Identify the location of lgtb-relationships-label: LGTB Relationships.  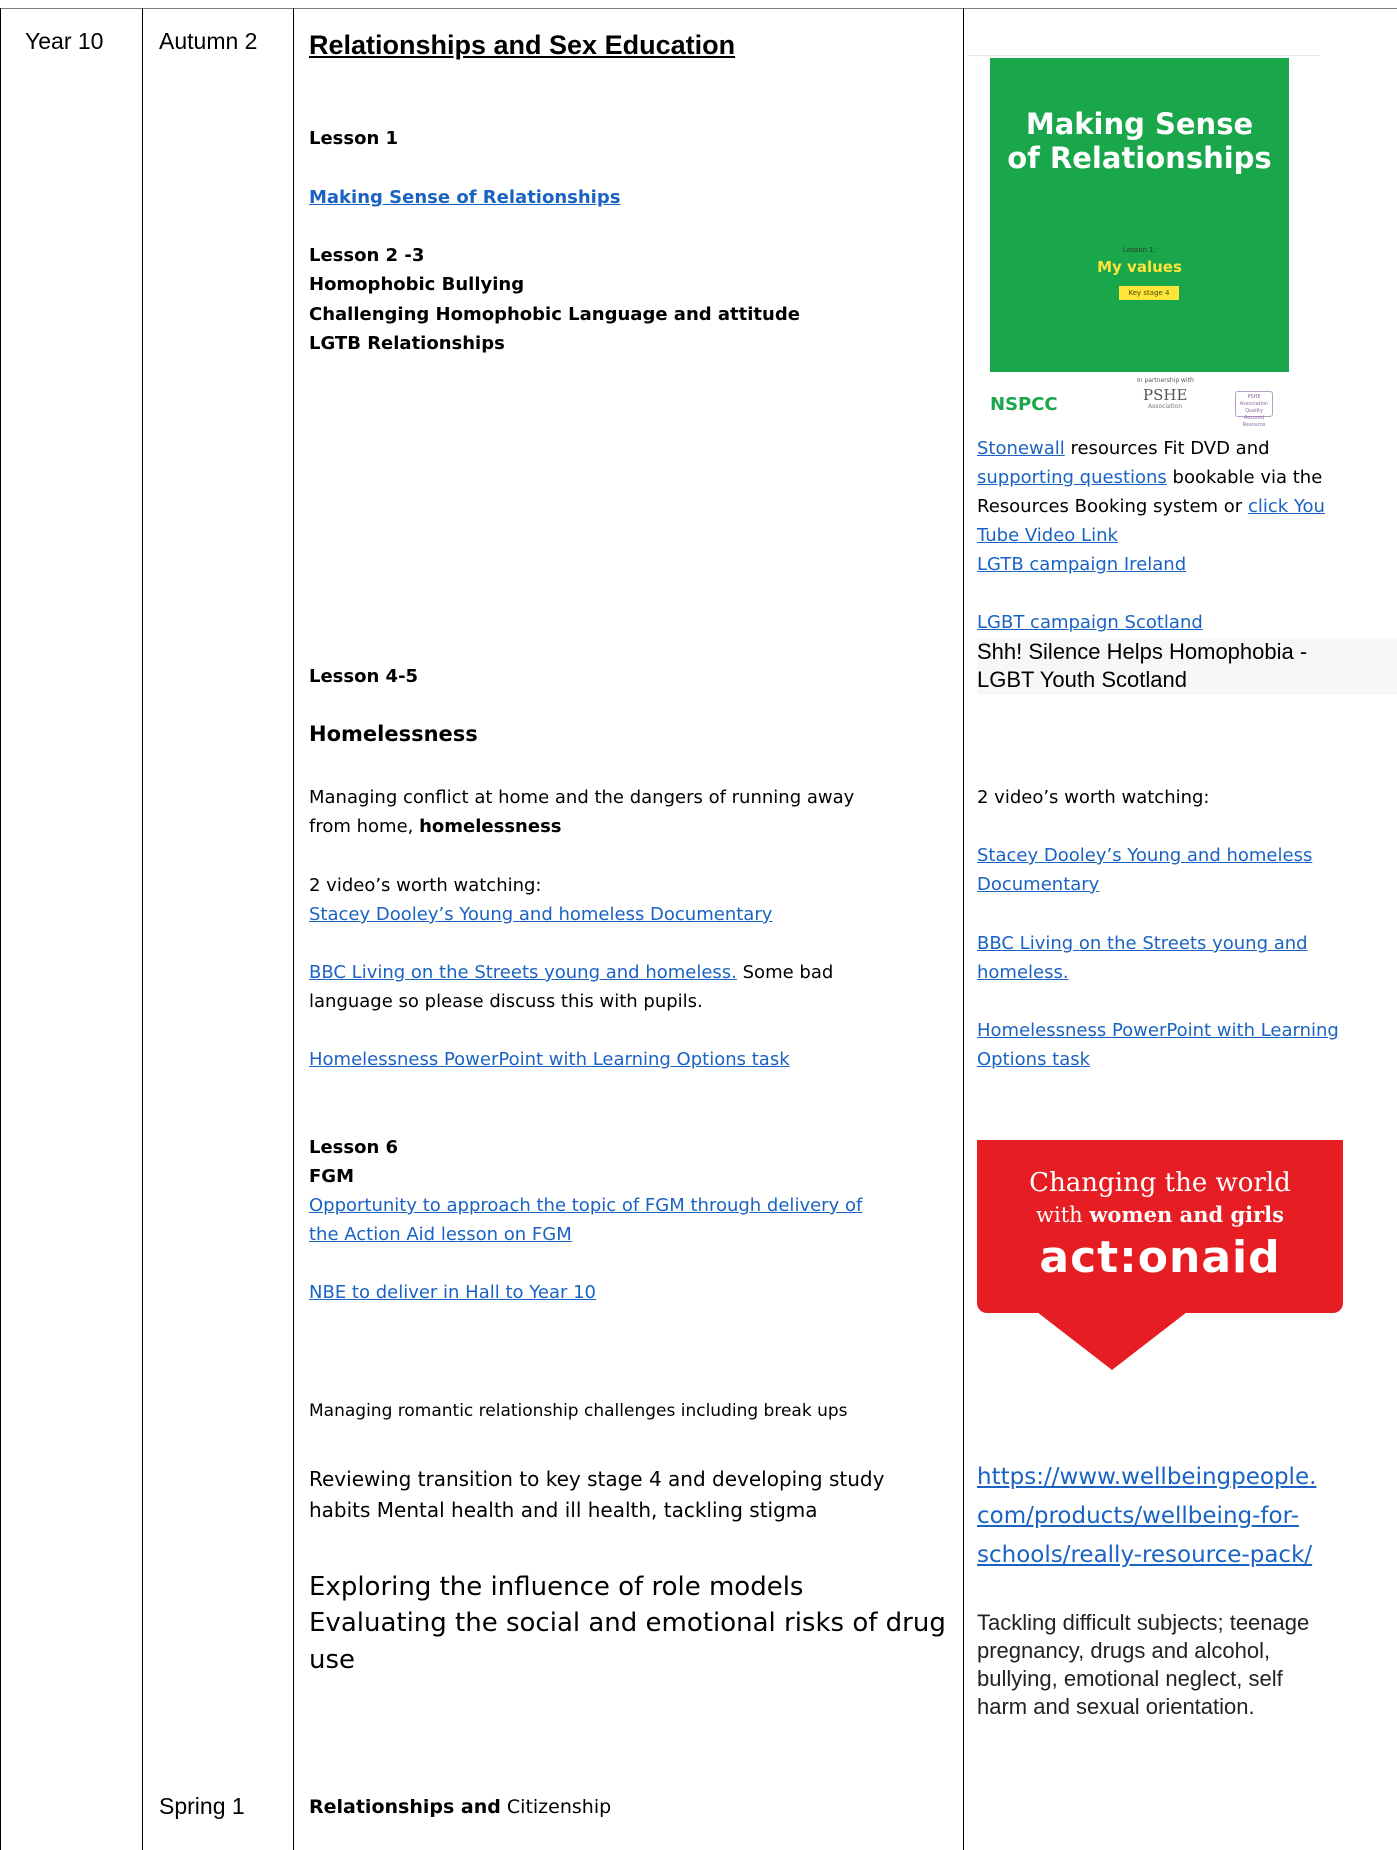
(407, 343).